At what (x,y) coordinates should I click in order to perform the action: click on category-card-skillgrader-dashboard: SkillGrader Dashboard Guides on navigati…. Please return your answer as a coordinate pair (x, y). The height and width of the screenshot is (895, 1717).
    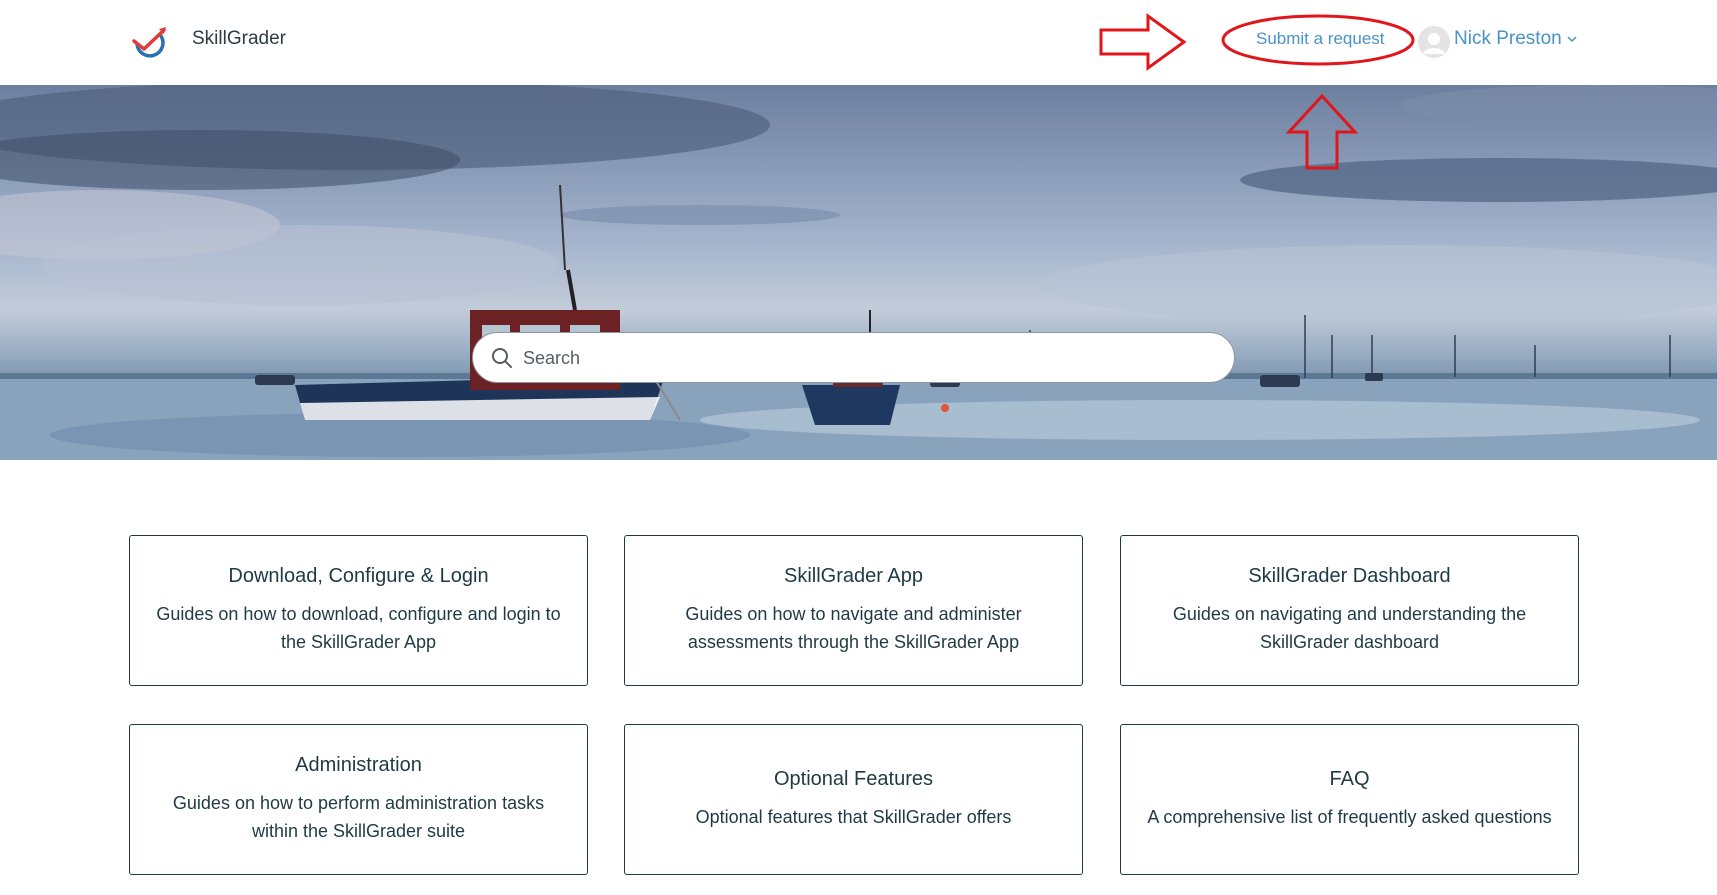
    Looking at the image, I should click on (1349, 610).